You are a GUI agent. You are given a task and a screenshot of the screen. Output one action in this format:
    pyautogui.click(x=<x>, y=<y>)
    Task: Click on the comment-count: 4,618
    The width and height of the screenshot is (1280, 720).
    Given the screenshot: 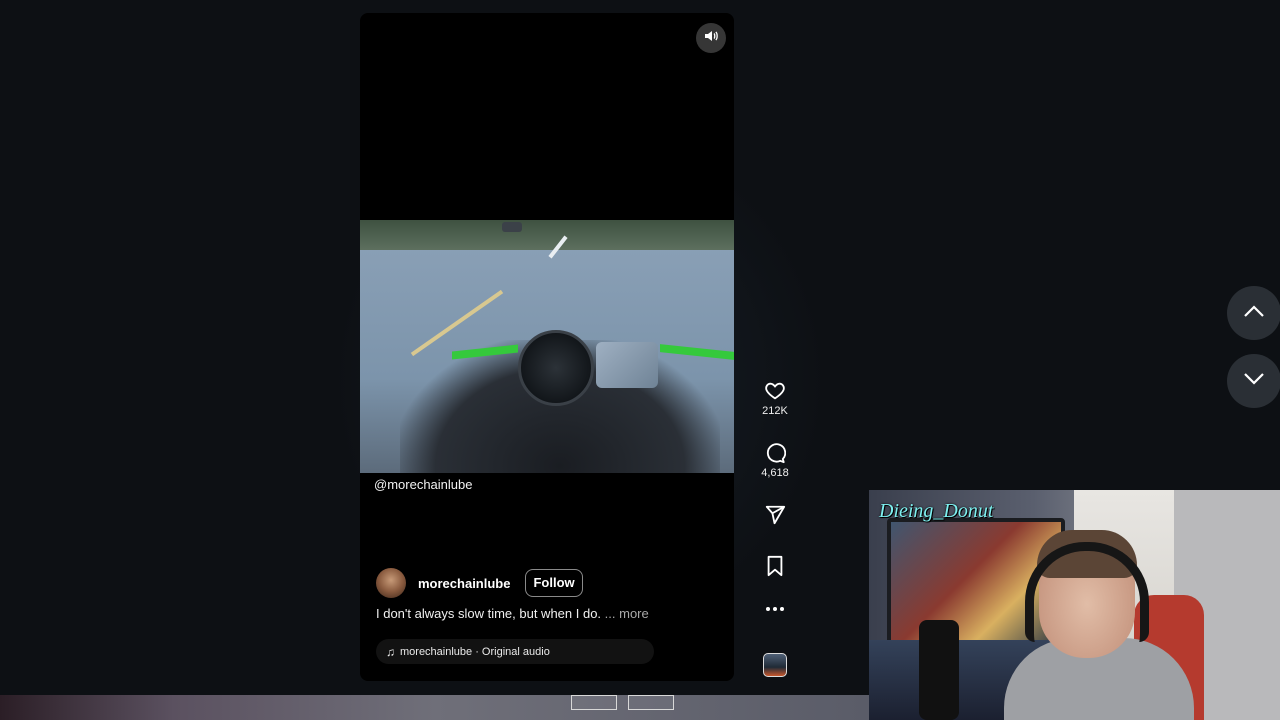 What is the action you would take?
    pyautogui.click(x=775, y=473)
    